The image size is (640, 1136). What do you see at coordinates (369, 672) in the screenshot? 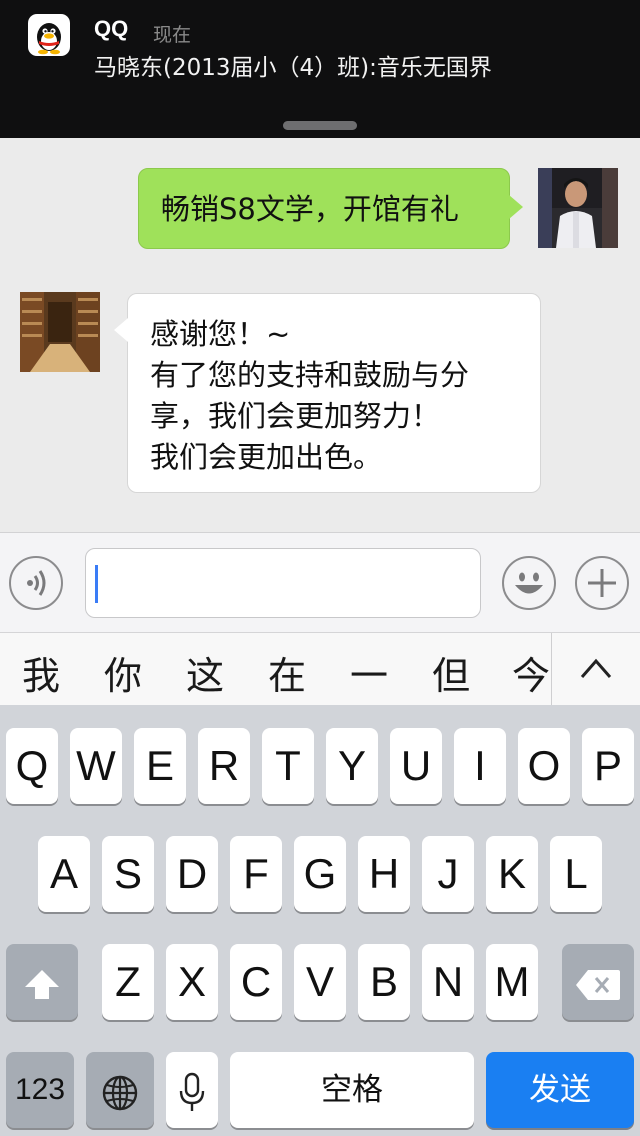
I see `candidate-word: 一` at bounding box center [369, 672].